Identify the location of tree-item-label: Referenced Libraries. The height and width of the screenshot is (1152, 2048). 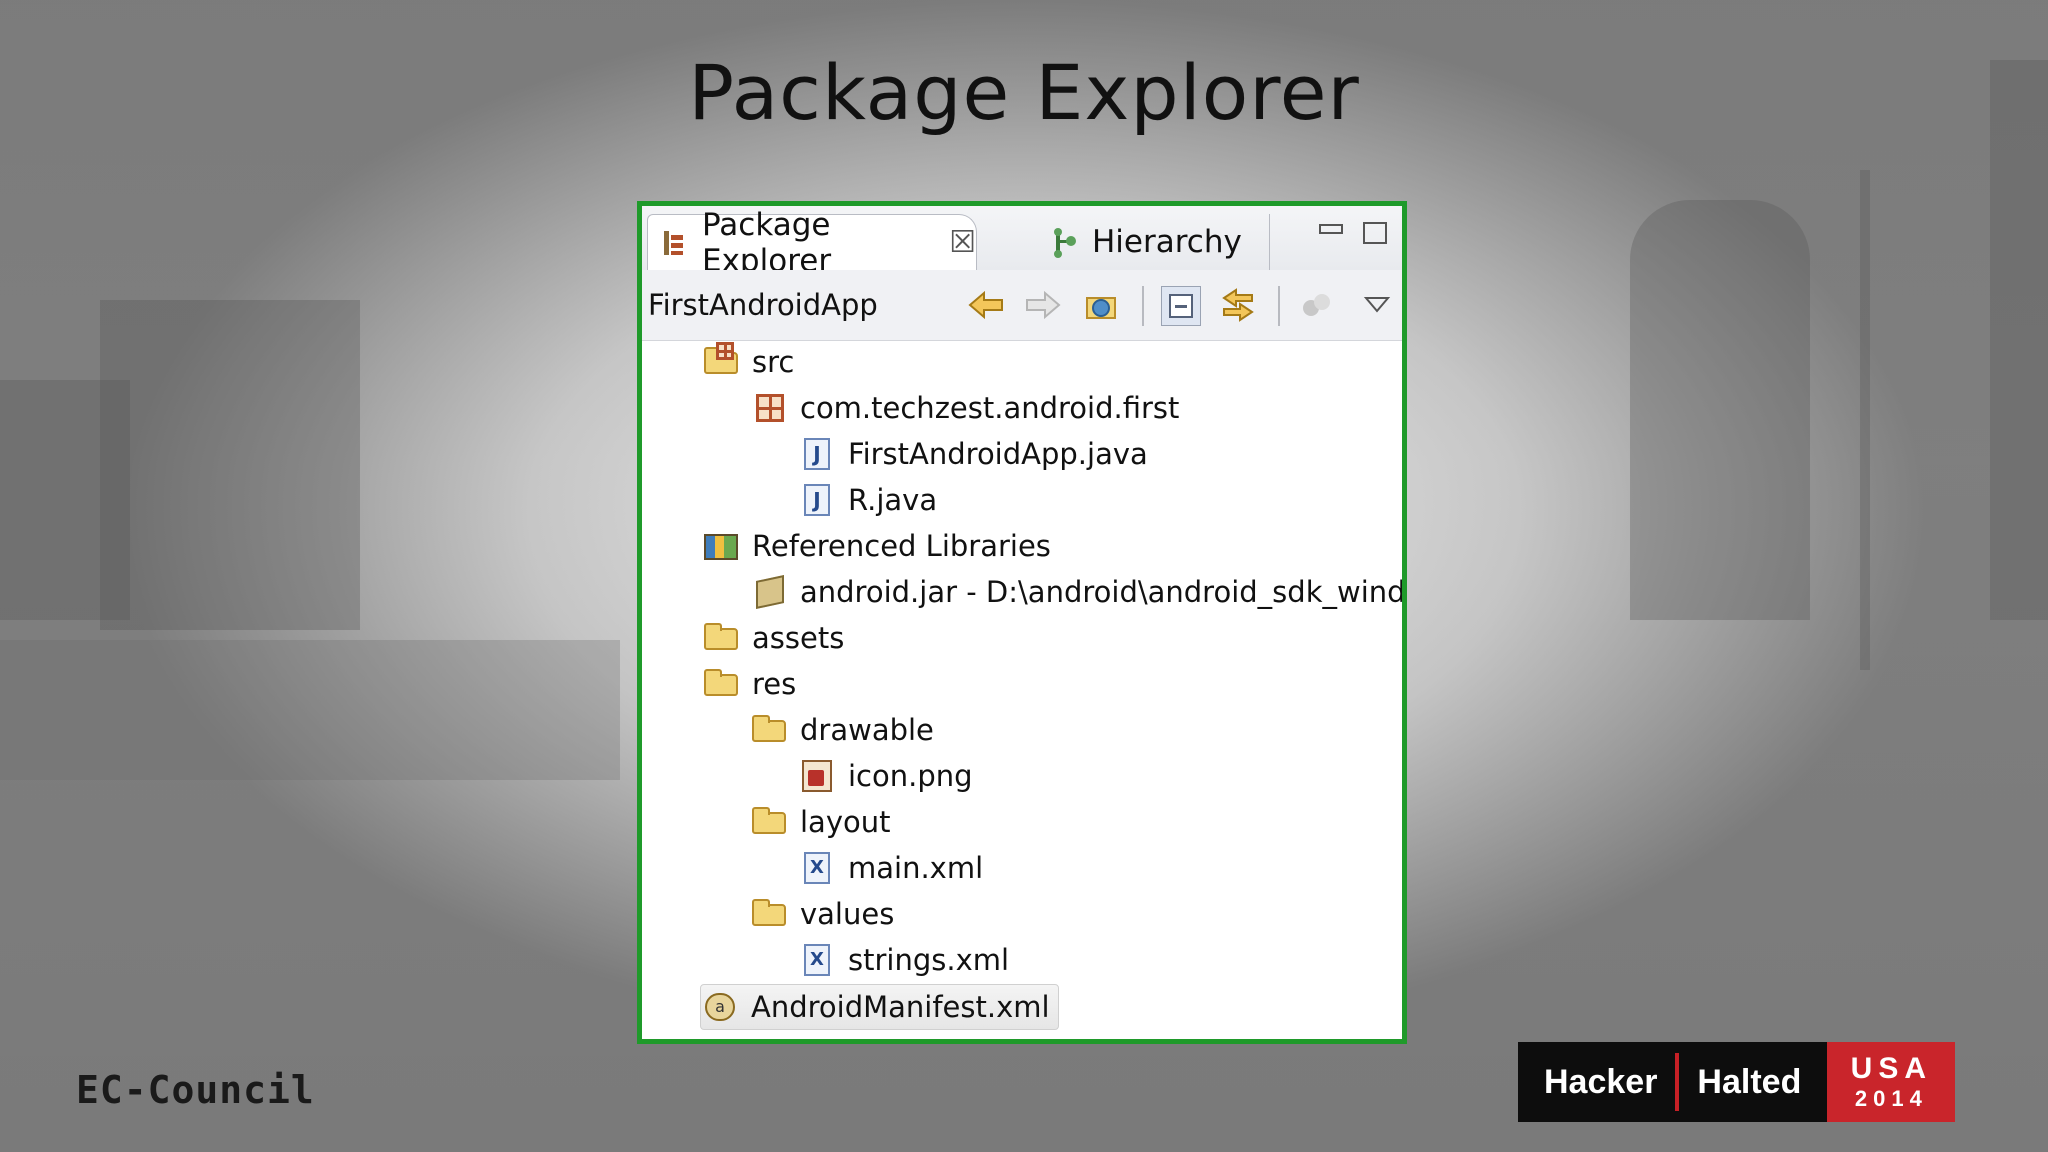
(901, 546).